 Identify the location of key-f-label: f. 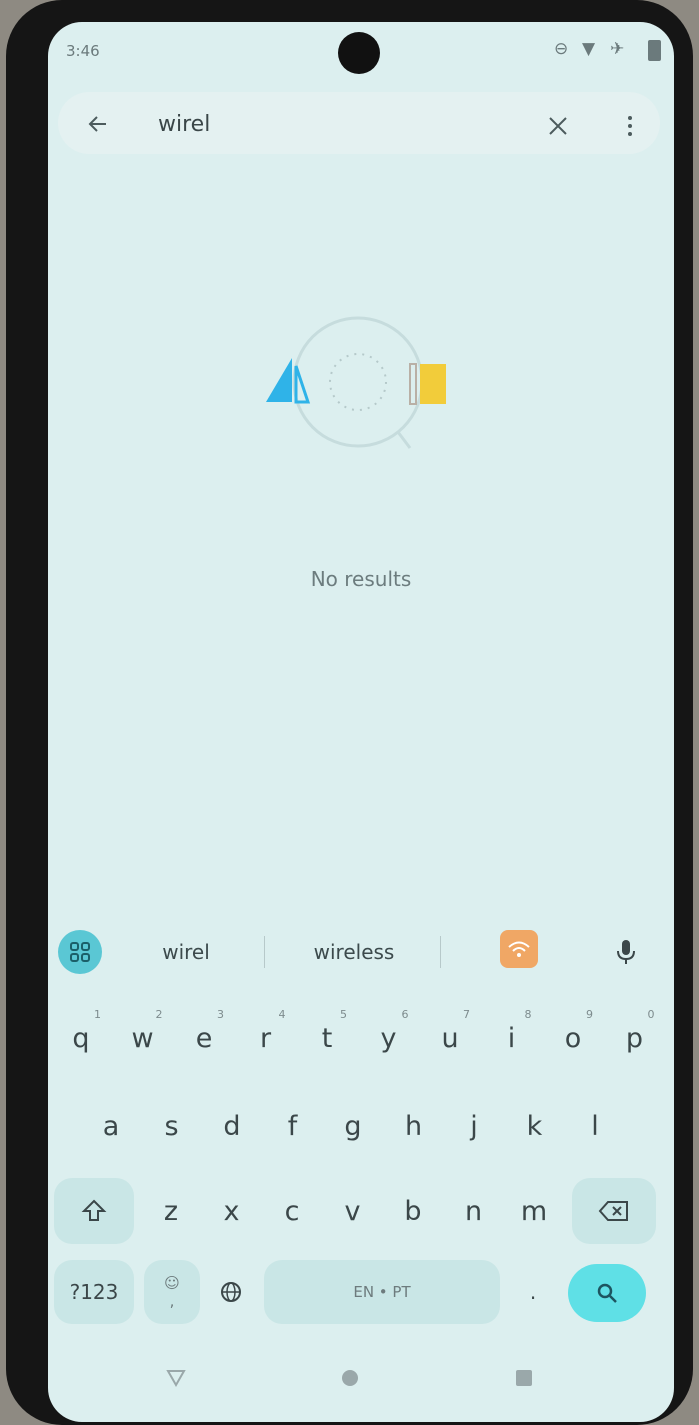
(292, 1126).